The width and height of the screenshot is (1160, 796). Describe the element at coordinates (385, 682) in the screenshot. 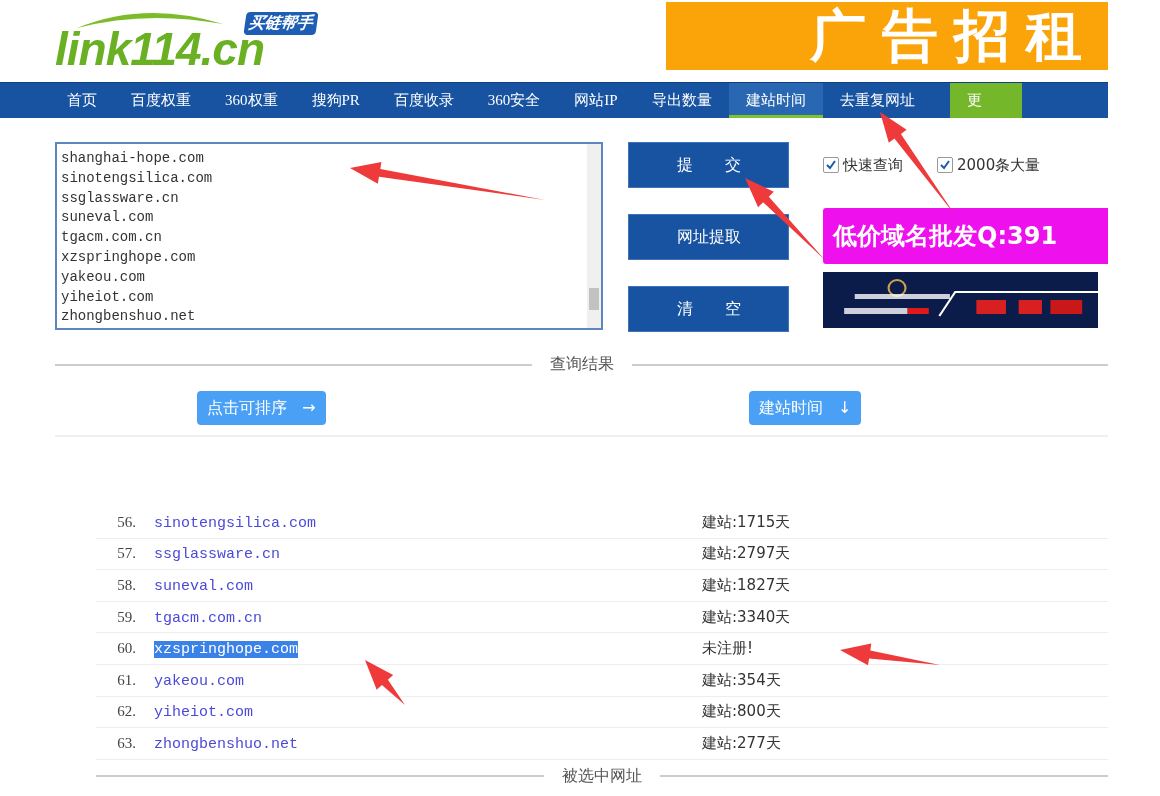

I see `annotation-arrow` at that location.